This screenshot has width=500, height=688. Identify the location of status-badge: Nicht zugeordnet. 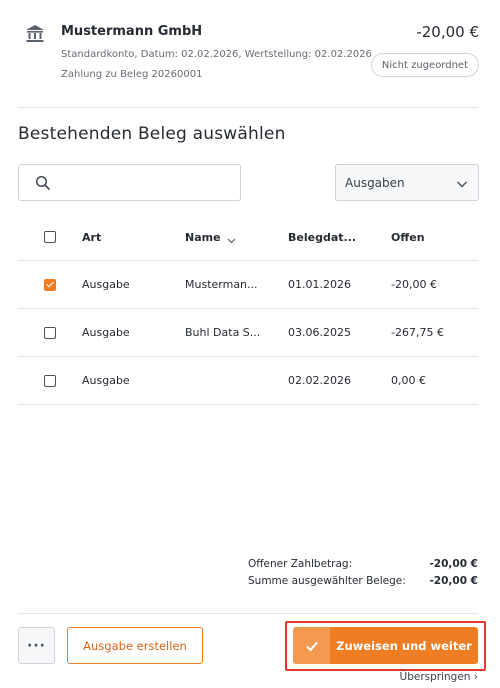
(424, 65).